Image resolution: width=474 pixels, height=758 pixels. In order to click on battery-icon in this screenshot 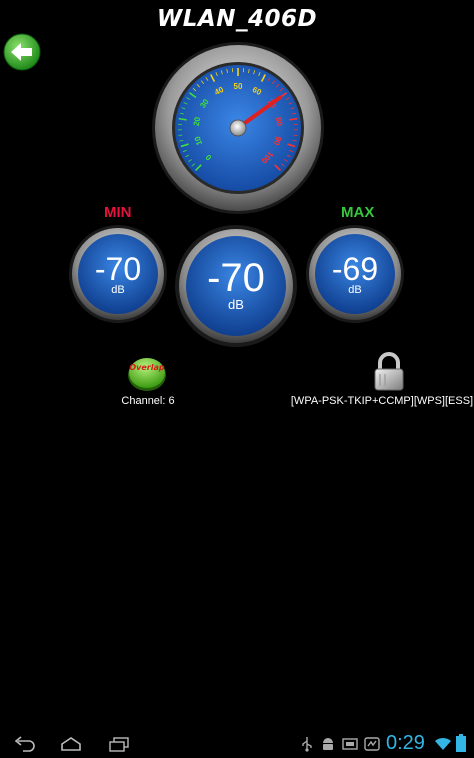, I will do `click(461, 743)`.